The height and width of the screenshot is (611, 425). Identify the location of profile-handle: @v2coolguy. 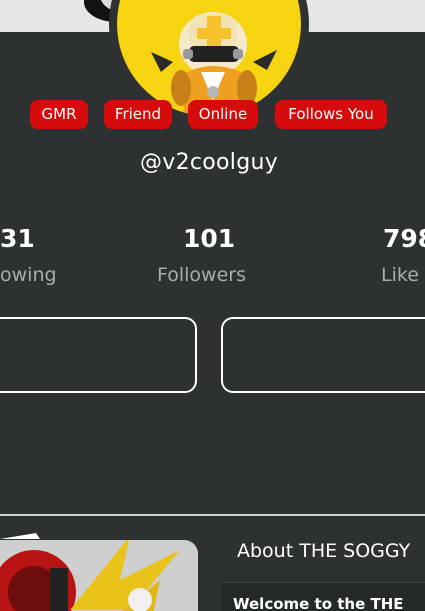
(209, 162).